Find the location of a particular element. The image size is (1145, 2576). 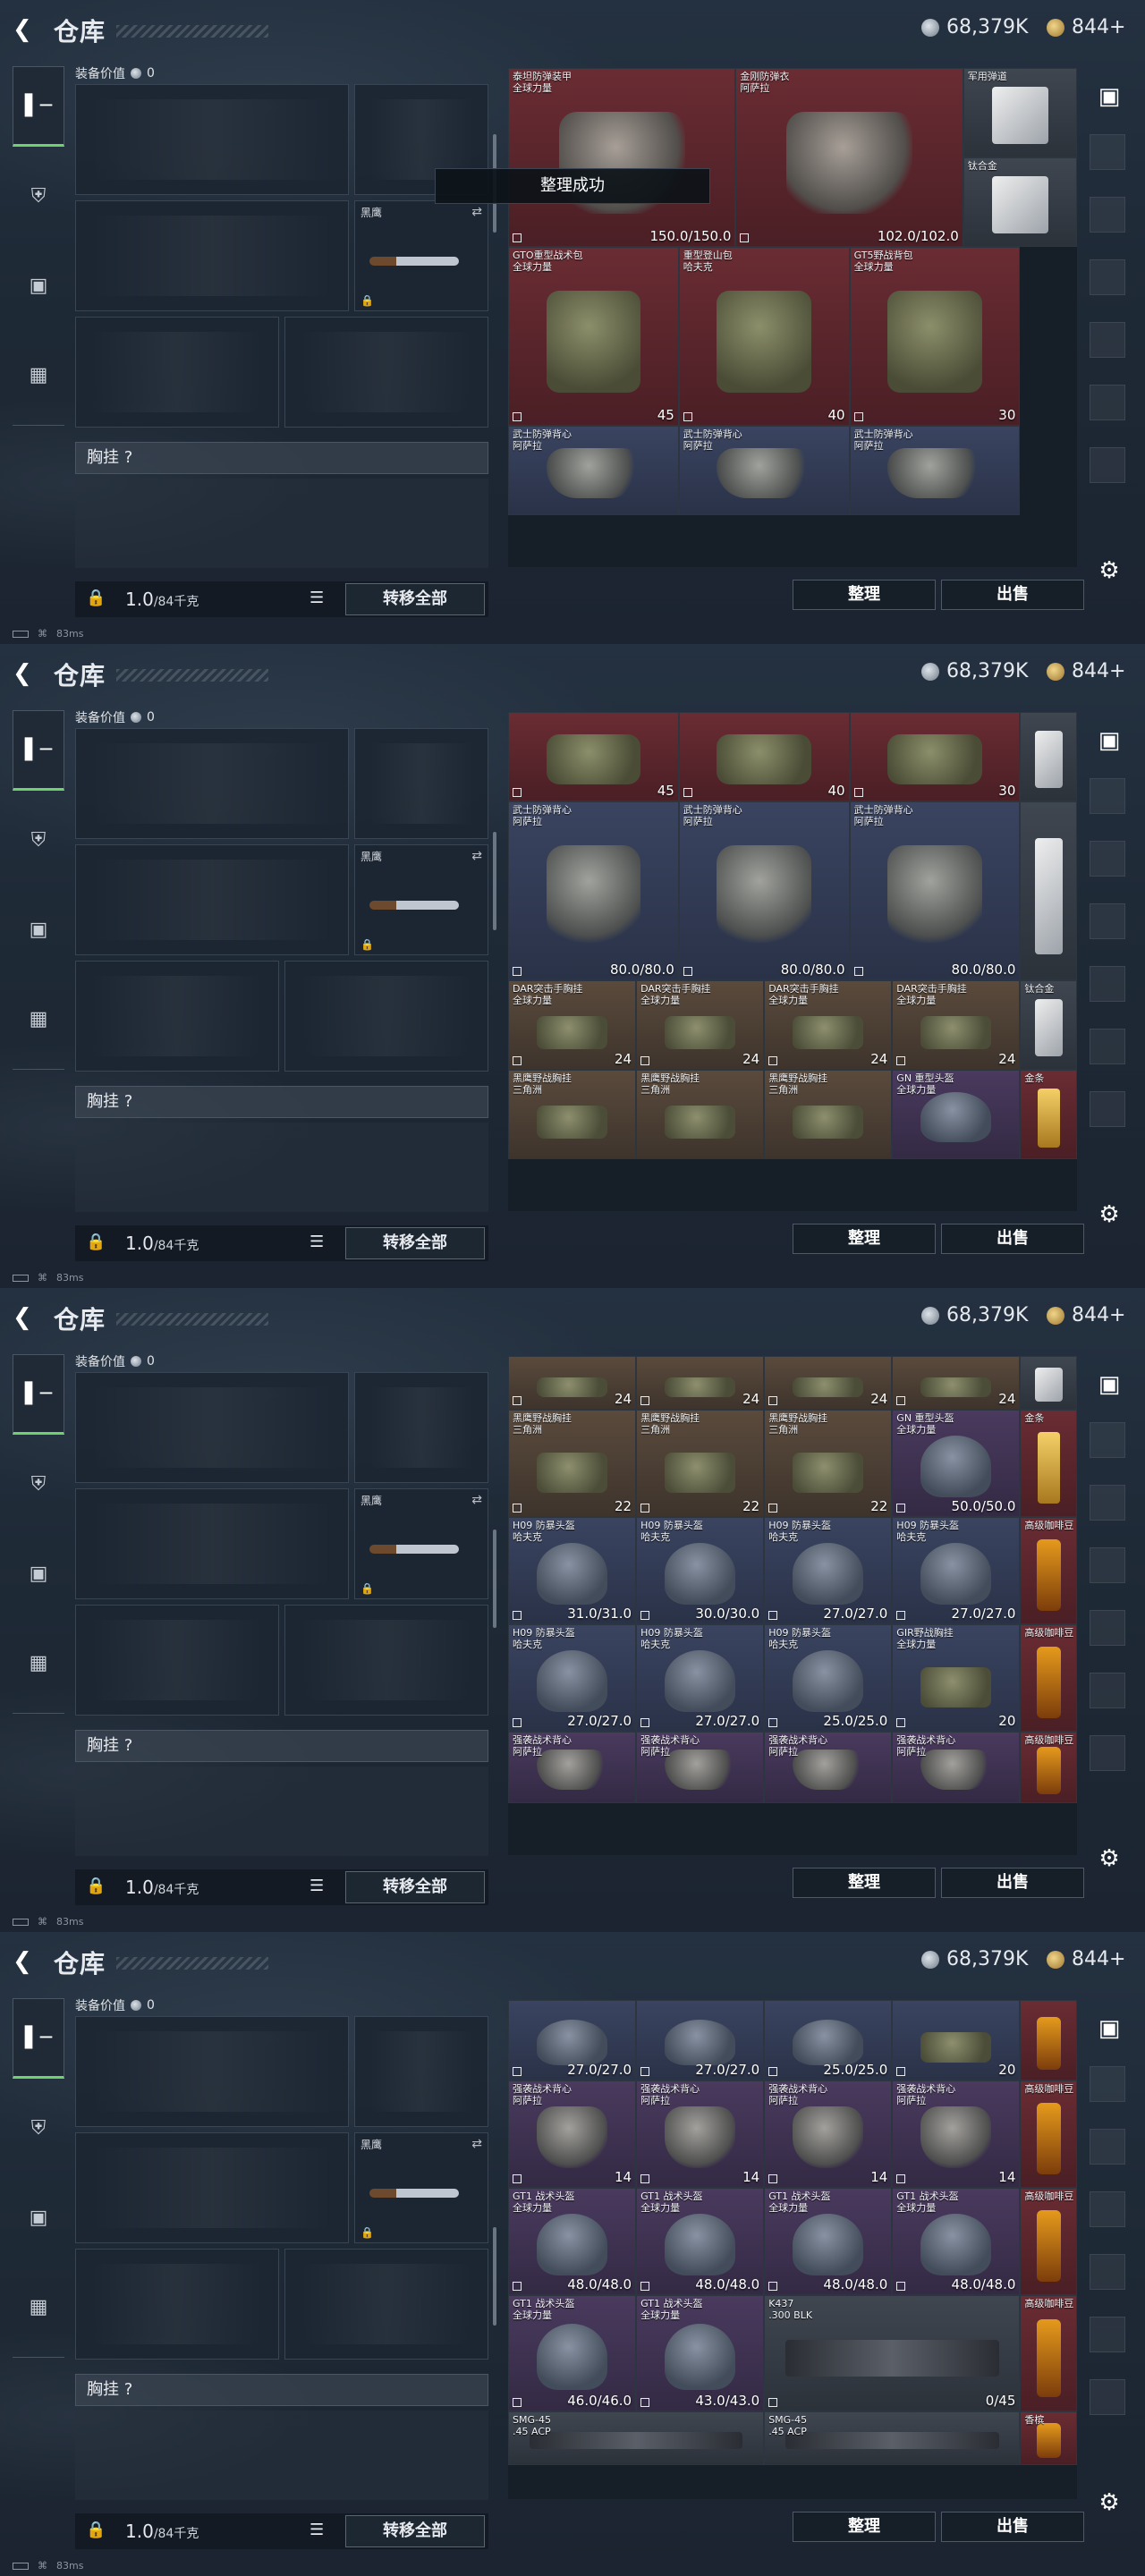

pistol-slot is located at coordinates (421, 2071).